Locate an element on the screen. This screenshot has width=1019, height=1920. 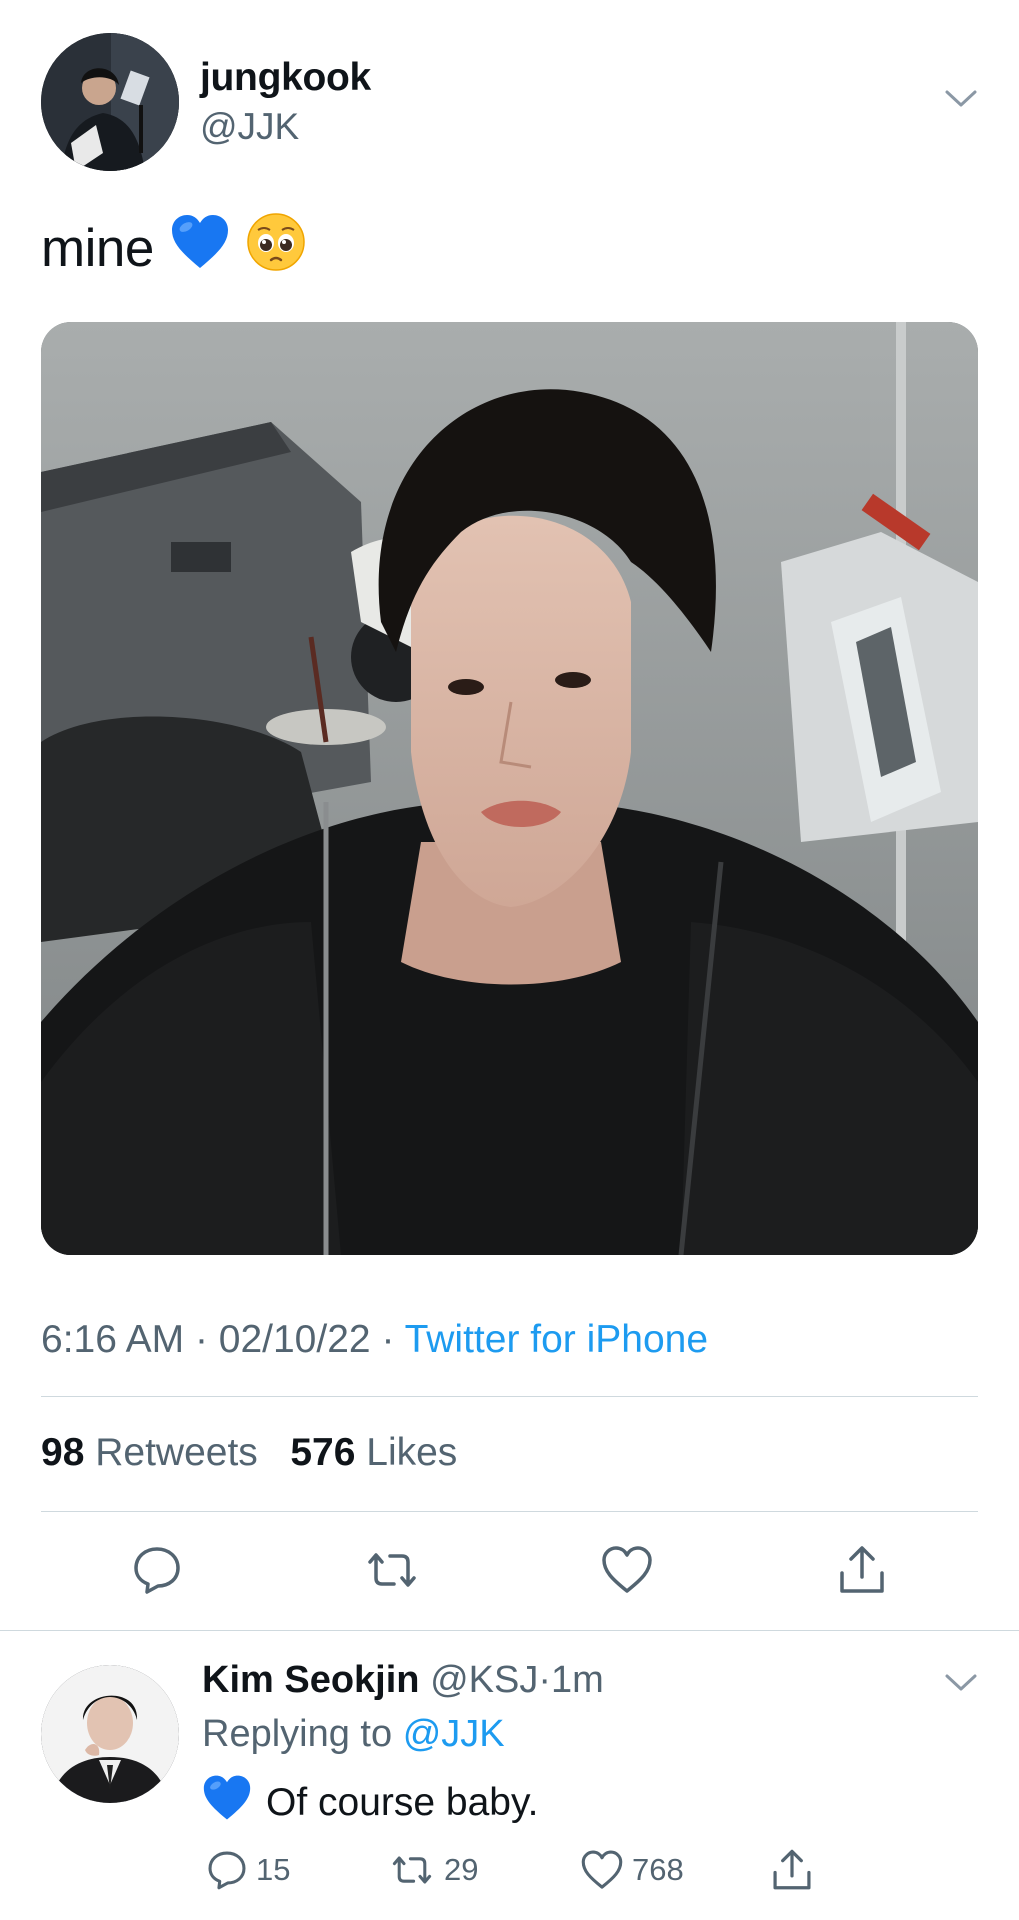
reply-time: 1m is located at coordinates (577, 1680).